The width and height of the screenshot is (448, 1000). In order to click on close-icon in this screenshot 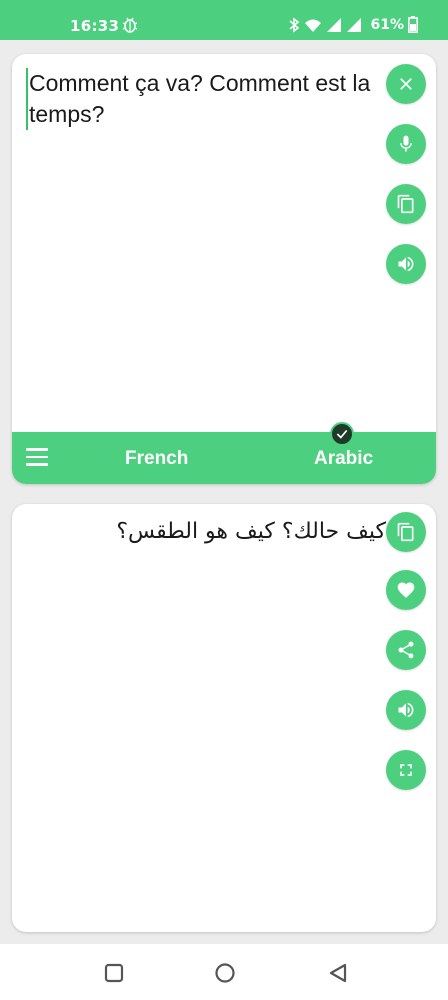, I will do `click(406, 84)`.